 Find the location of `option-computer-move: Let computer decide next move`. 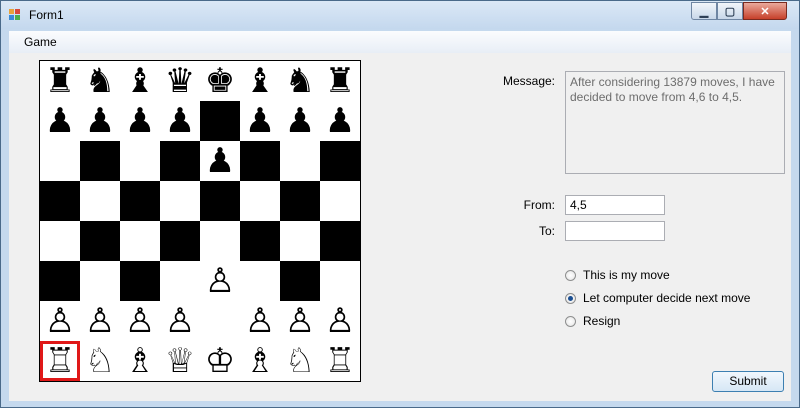

option-computer-move: Let computer decide next move is located at coordinates (657, 298).